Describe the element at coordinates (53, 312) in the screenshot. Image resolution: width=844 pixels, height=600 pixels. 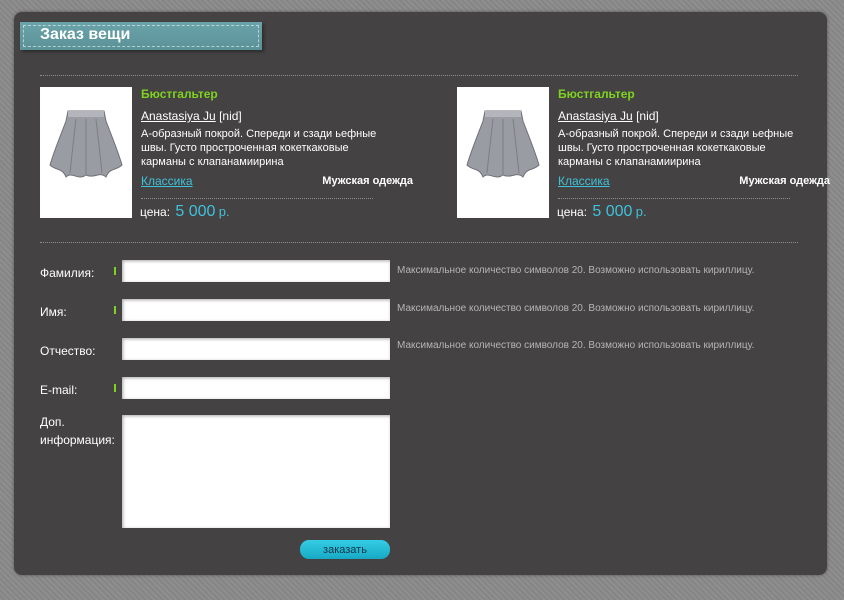
I see `first-name-label: Имя:` at that location.